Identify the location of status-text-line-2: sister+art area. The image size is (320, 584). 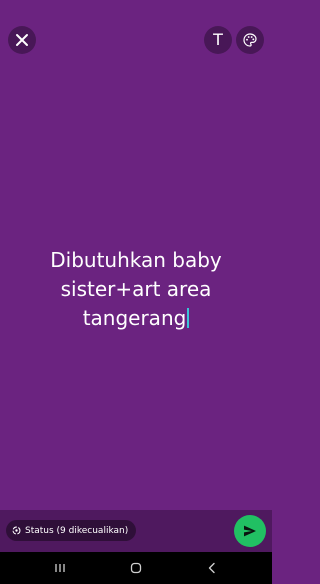
(136, 289).